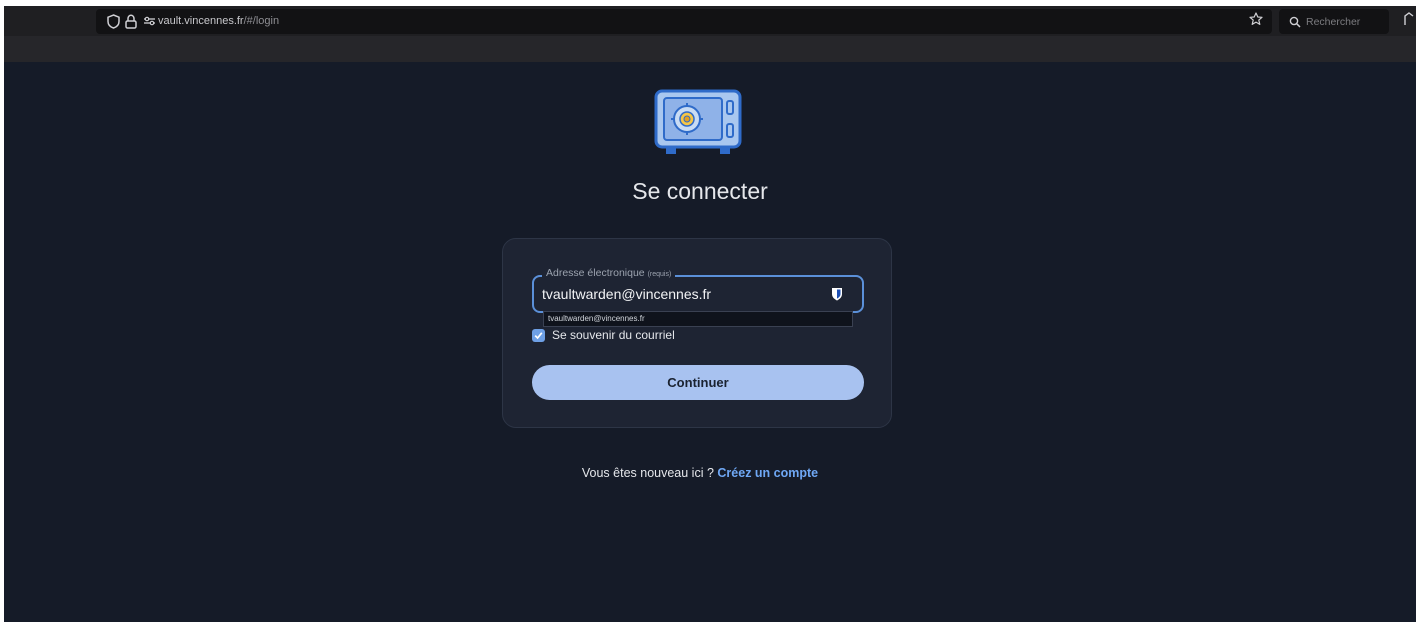  I want to click on email-label: Adresse électronique (requis), so click(609, 273).